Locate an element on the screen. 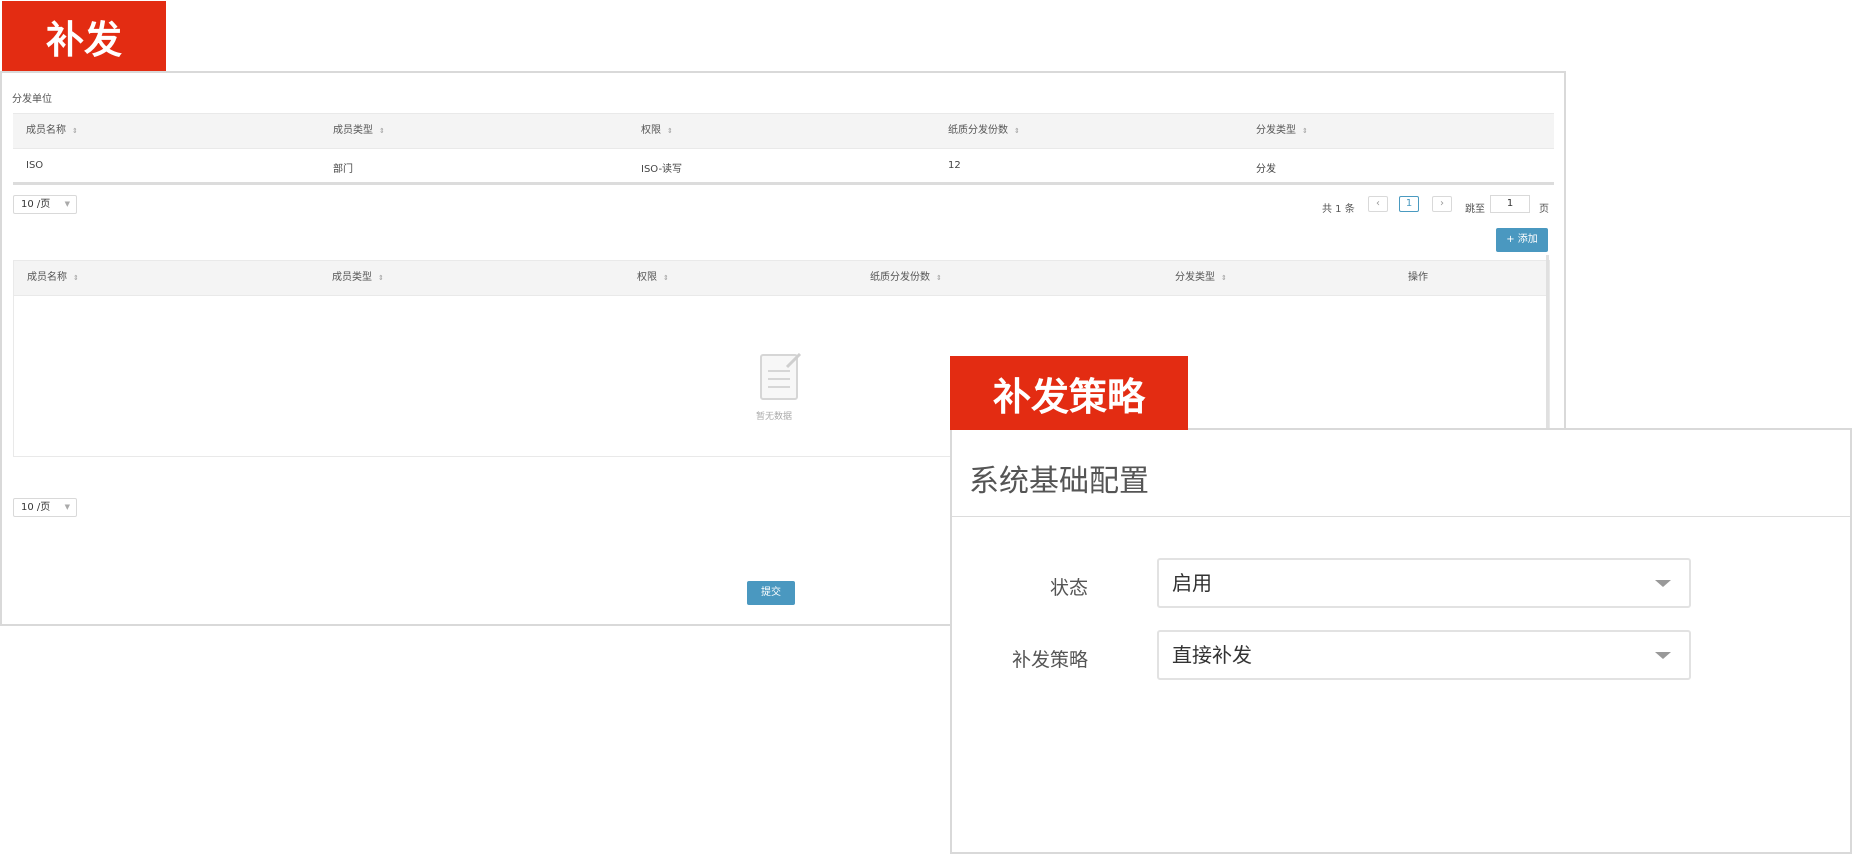 The image size is (1852, 854). table-header: 成员名称 ⇕ 成员类型 ⇕ 权限 ⇕ 纸质分发份数 ⇕ 分发类型 ⇕ is located at coordinates (783, 131).